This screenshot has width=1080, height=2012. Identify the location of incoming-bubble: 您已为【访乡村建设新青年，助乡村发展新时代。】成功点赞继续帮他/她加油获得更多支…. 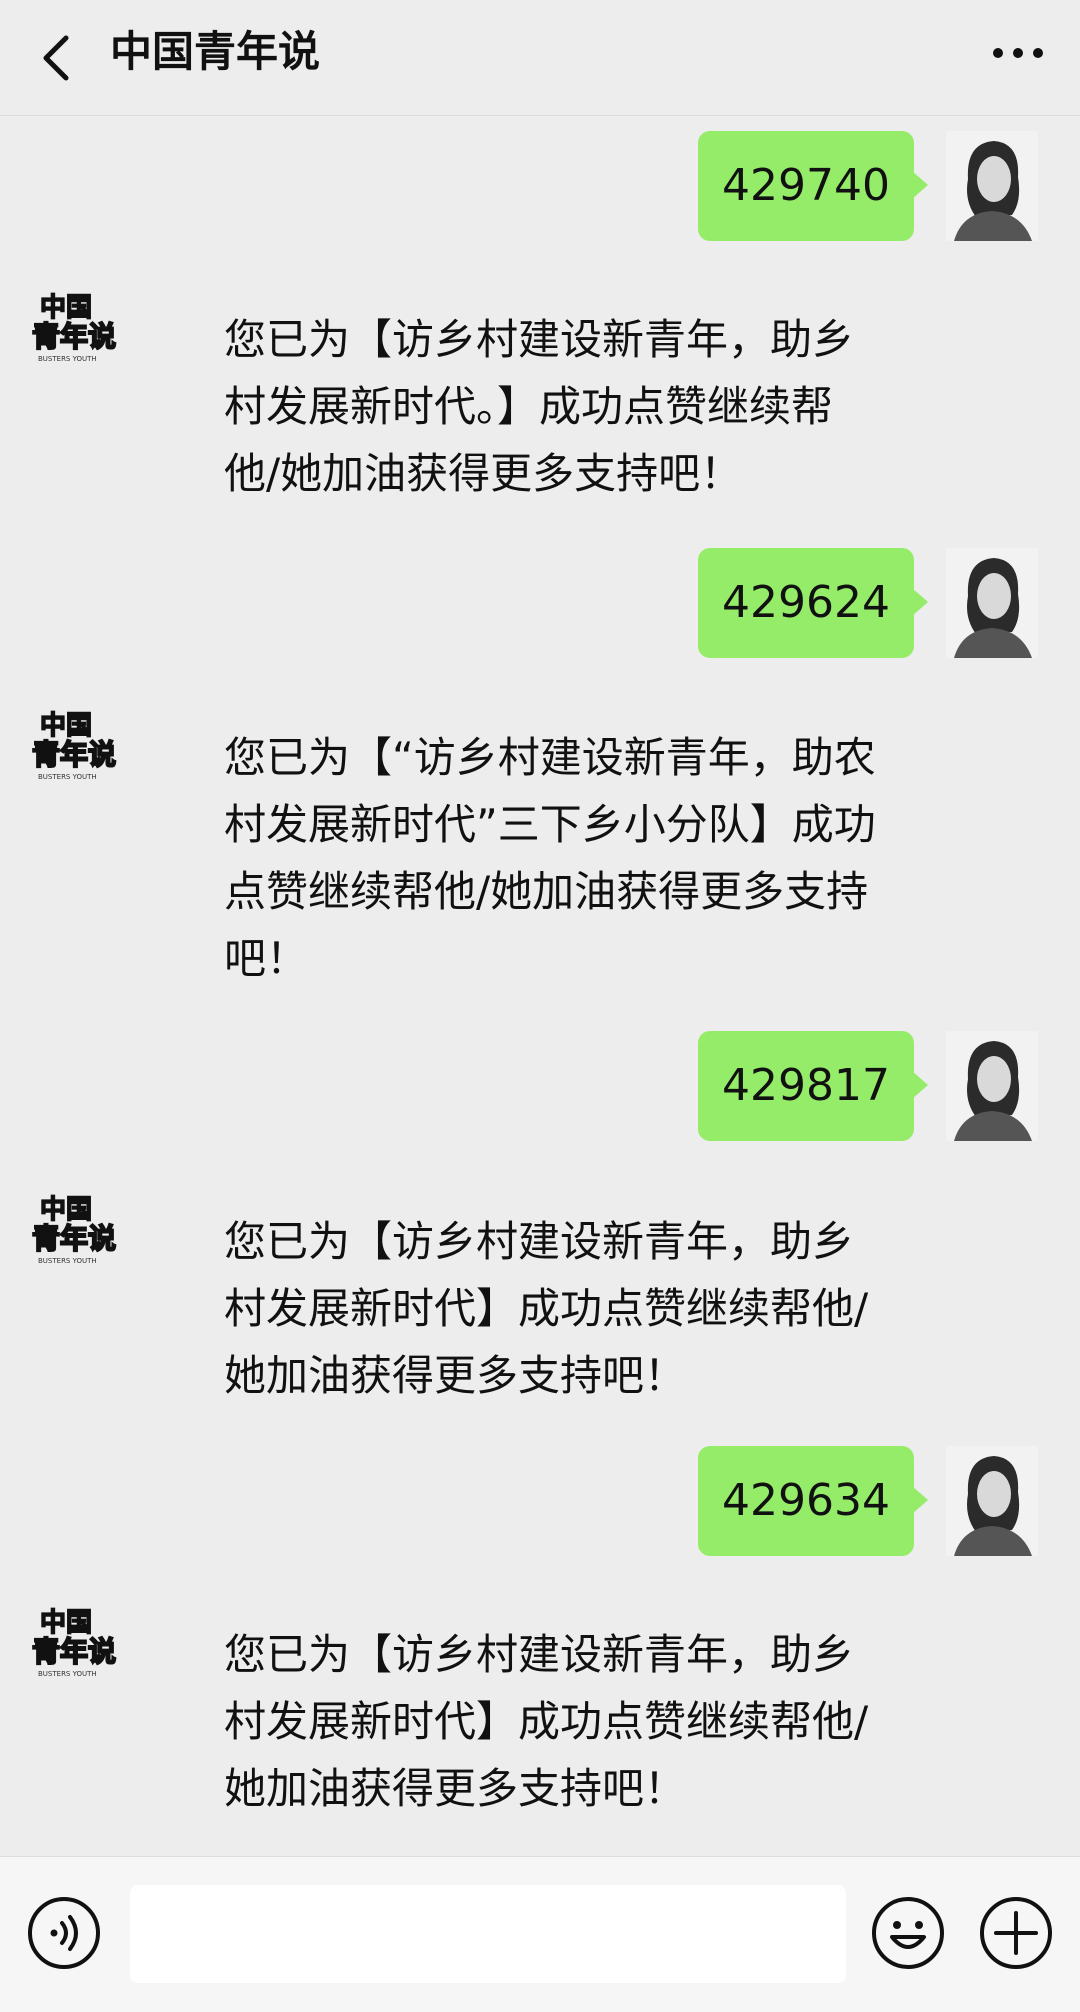
(540, 406).